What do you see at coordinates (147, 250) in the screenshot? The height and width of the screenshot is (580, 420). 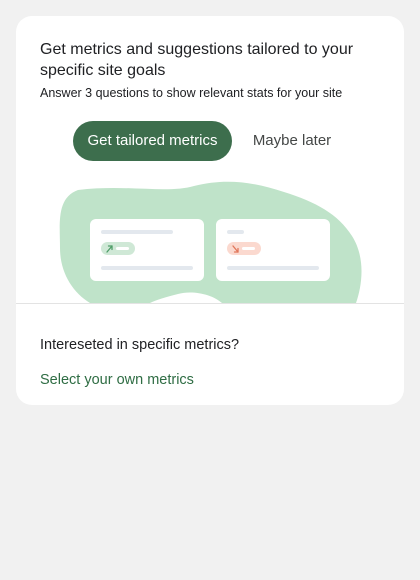 I see `trend-card-up` at bounding box center [147, 250].